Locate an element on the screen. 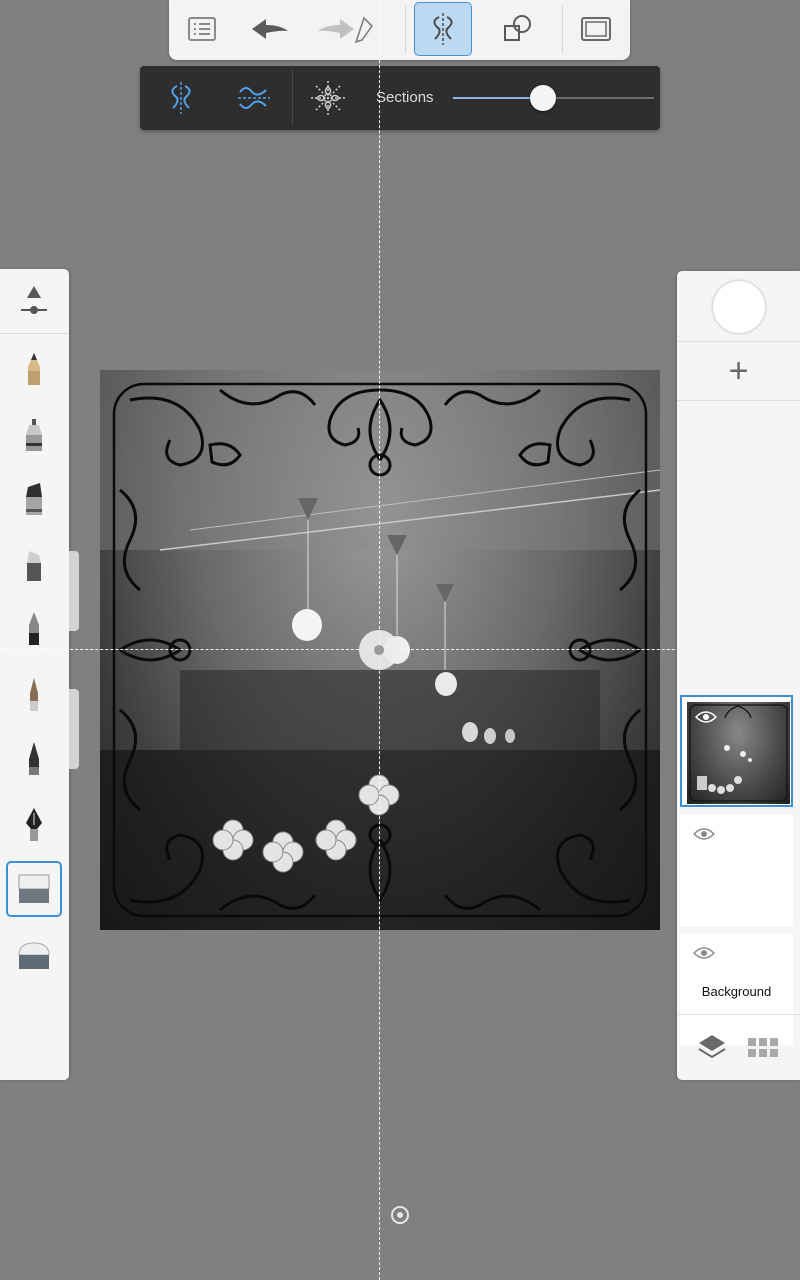 This screenshot has width=800, height=1280. add-layer-icon: + is located at coordinates (738, 370).